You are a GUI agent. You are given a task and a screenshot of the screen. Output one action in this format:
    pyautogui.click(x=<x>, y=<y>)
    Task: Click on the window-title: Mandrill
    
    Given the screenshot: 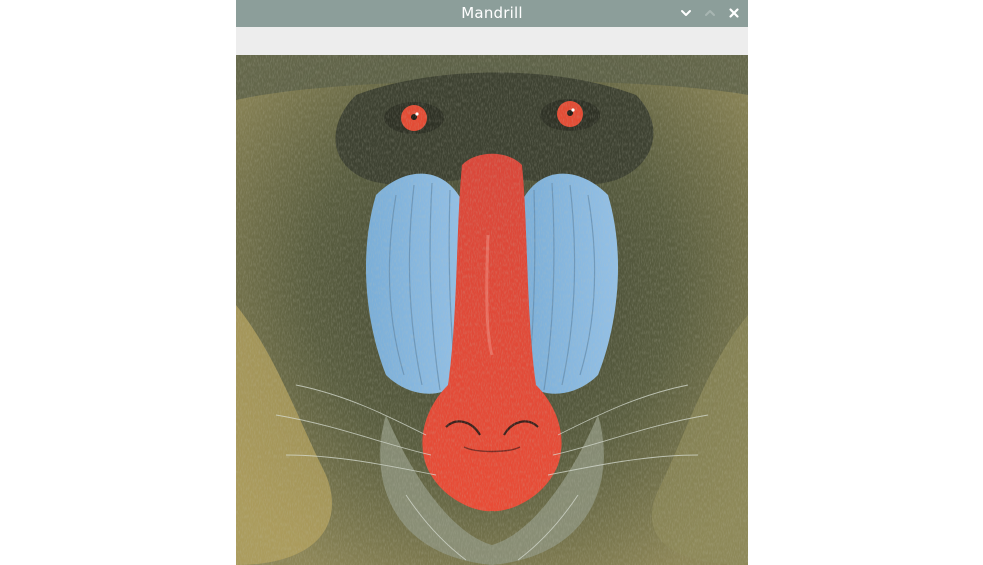 What is the action you would take?
    pyautogui.click(x=492, y=13)
    